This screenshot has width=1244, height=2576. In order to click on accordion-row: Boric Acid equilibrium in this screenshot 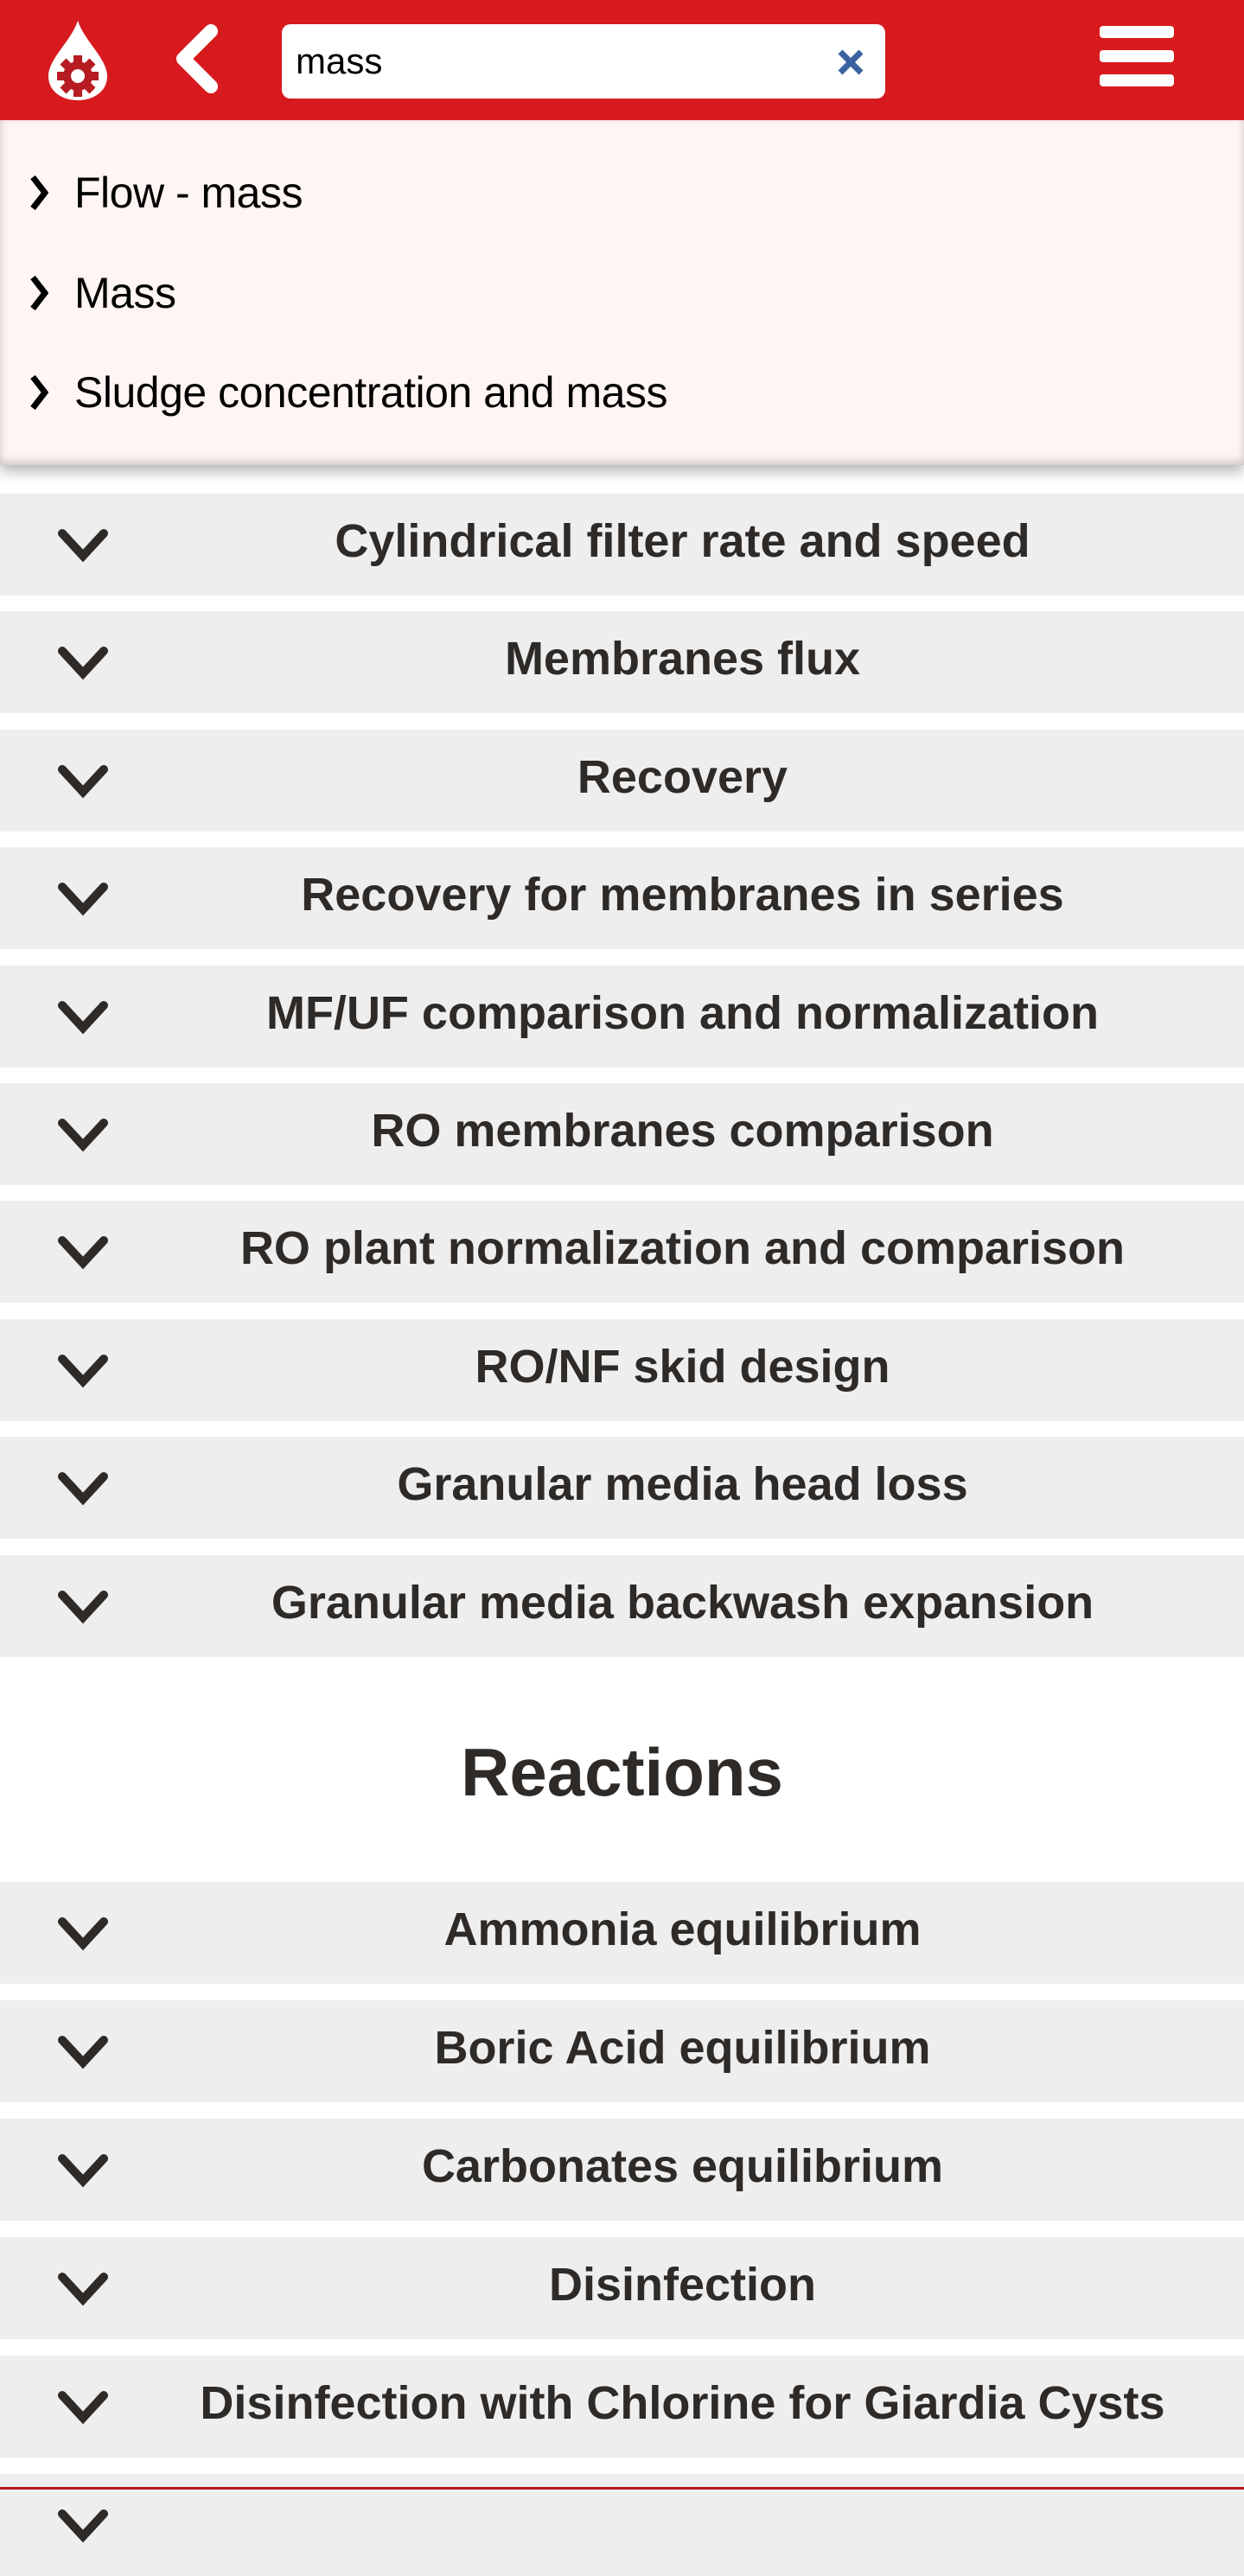, I will do `click(622, 2051)`.